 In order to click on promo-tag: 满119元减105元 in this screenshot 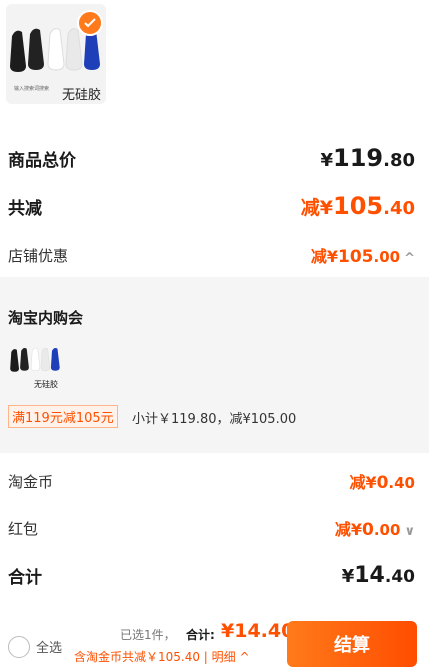, I will do `click(63, 416)`.